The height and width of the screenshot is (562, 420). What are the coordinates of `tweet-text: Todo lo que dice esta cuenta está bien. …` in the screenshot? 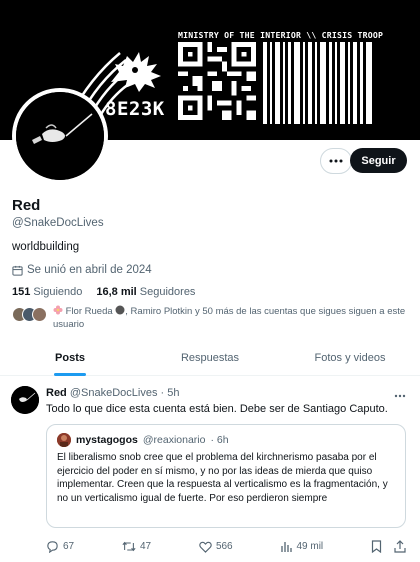 It's located at (217, 409).